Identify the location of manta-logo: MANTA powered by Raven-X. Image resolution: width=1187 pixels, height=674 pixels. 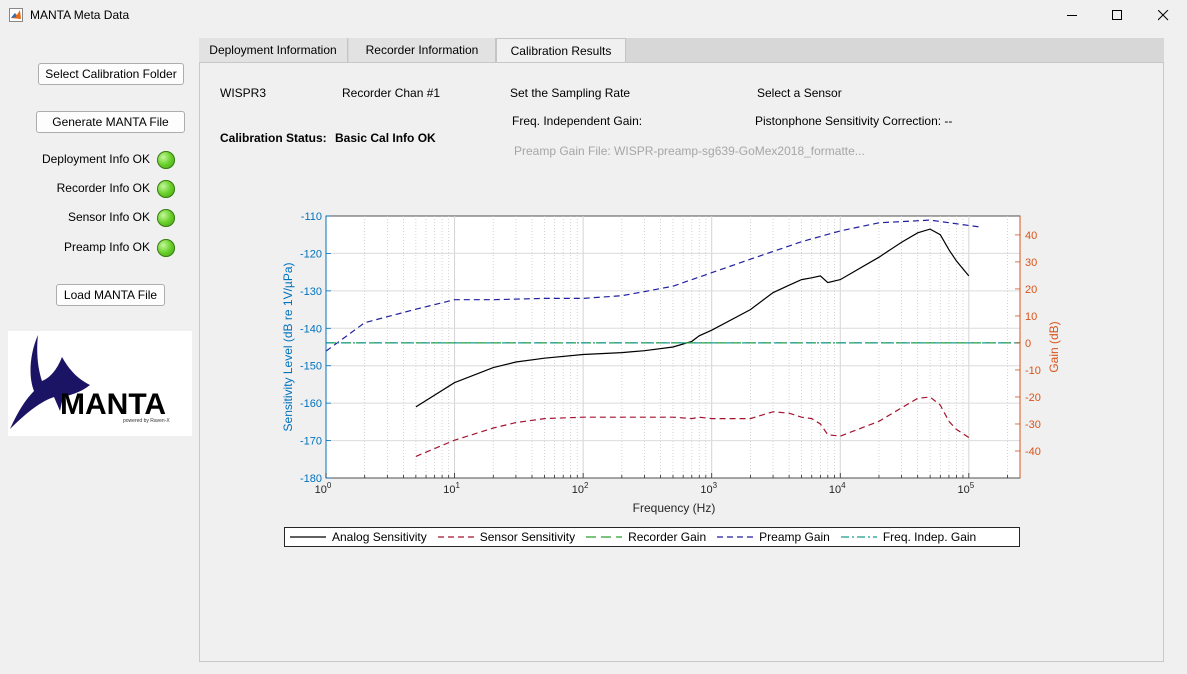
(100, 383).